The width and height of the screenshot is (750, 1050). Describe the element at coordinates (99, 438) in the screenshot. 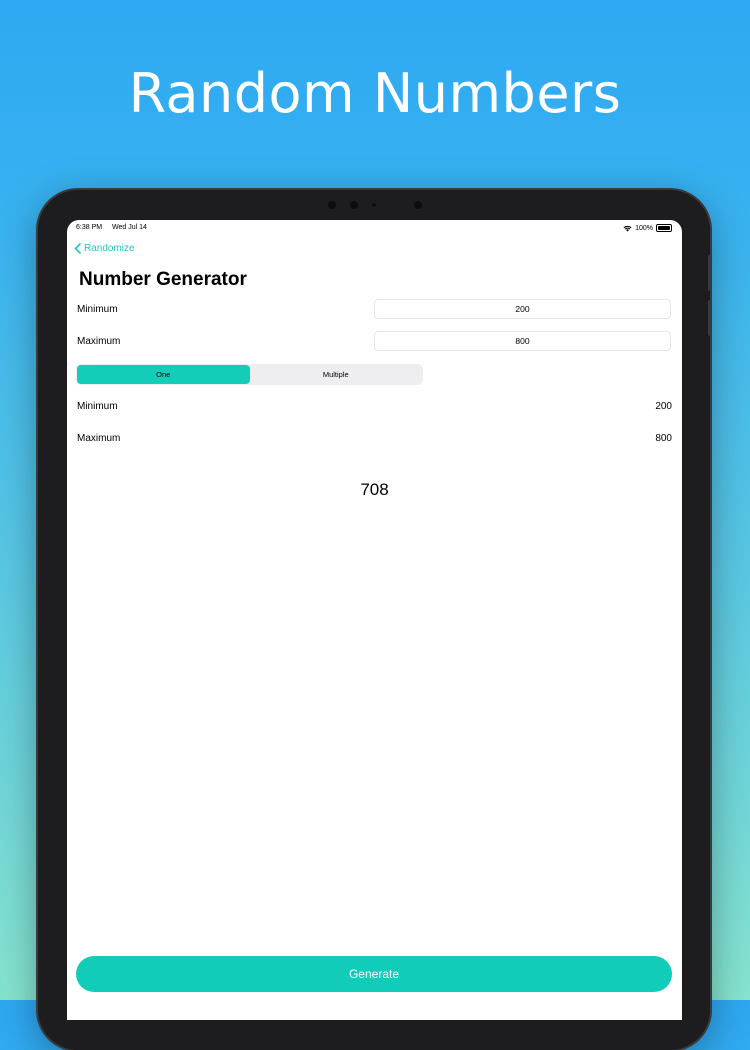

I see `summary-maximum-label: Maximum` at that location.